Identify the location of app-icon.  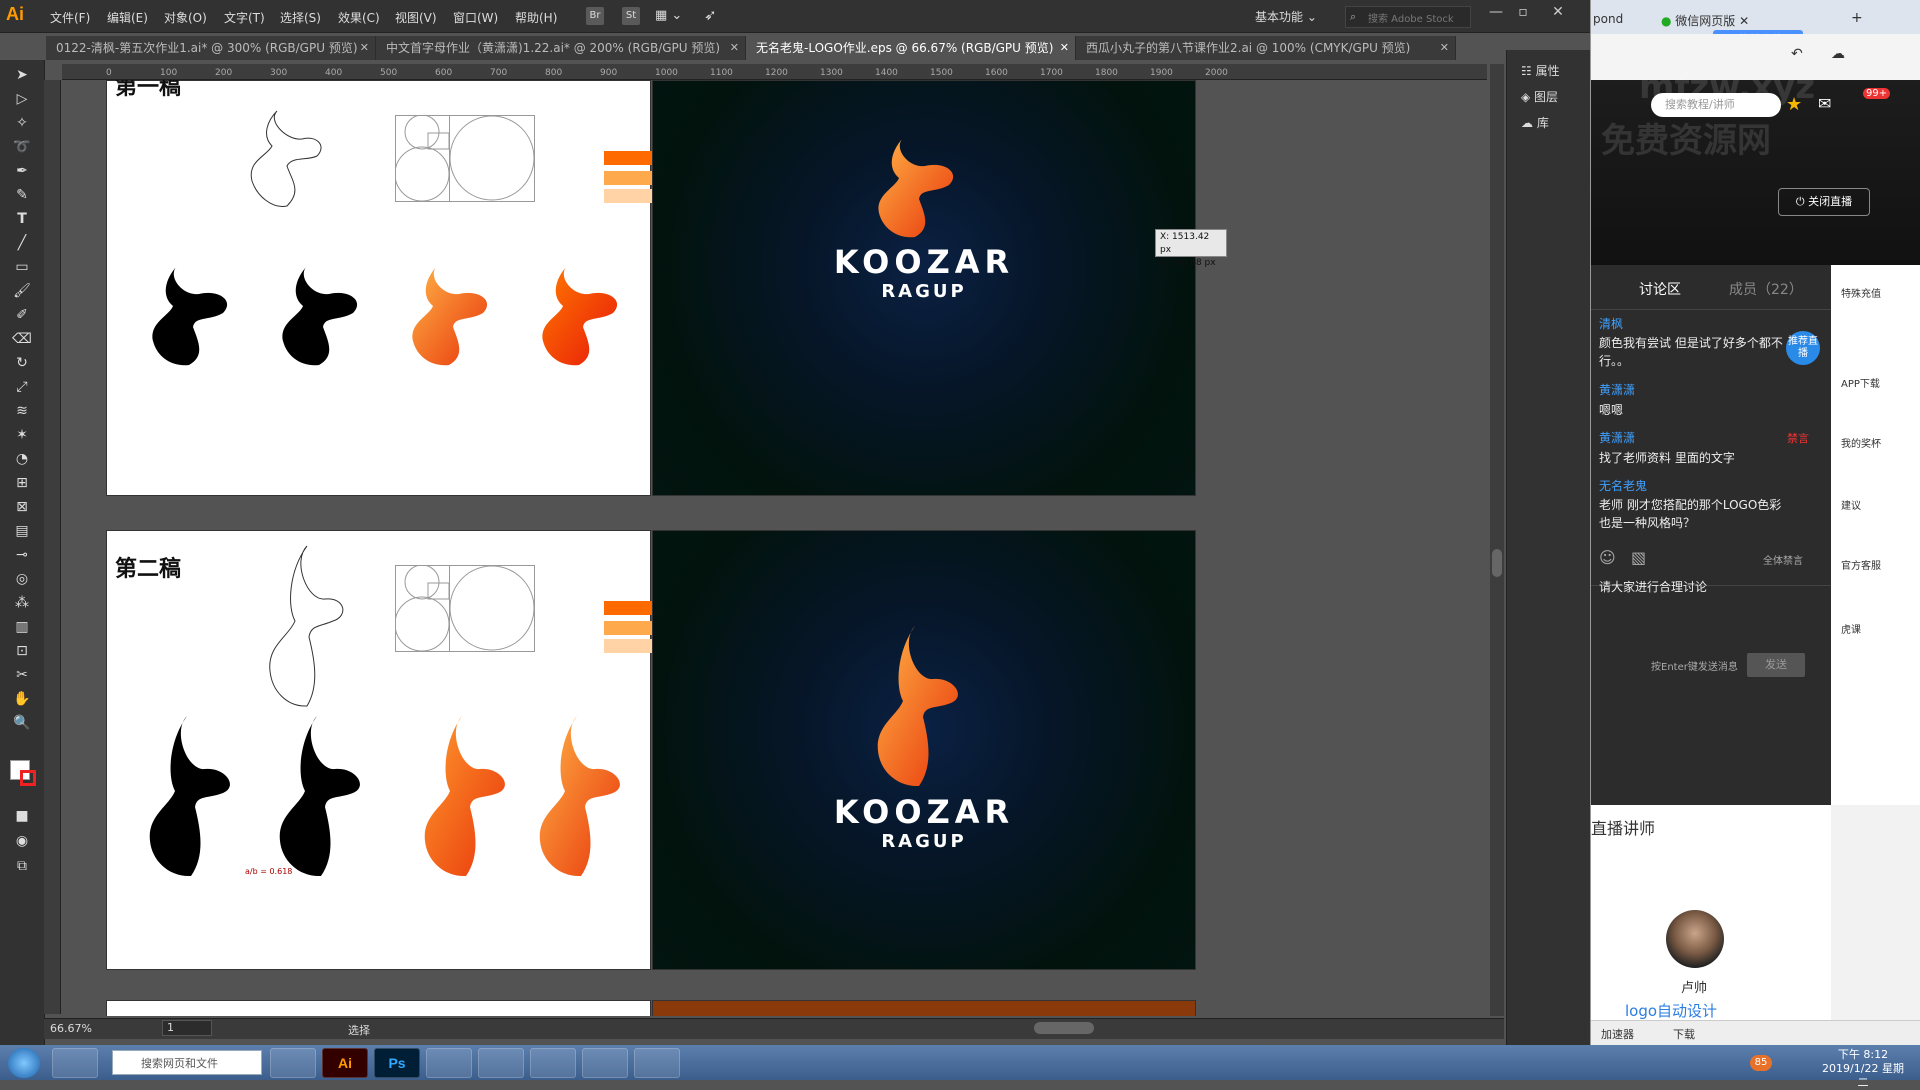
(75, 1063).